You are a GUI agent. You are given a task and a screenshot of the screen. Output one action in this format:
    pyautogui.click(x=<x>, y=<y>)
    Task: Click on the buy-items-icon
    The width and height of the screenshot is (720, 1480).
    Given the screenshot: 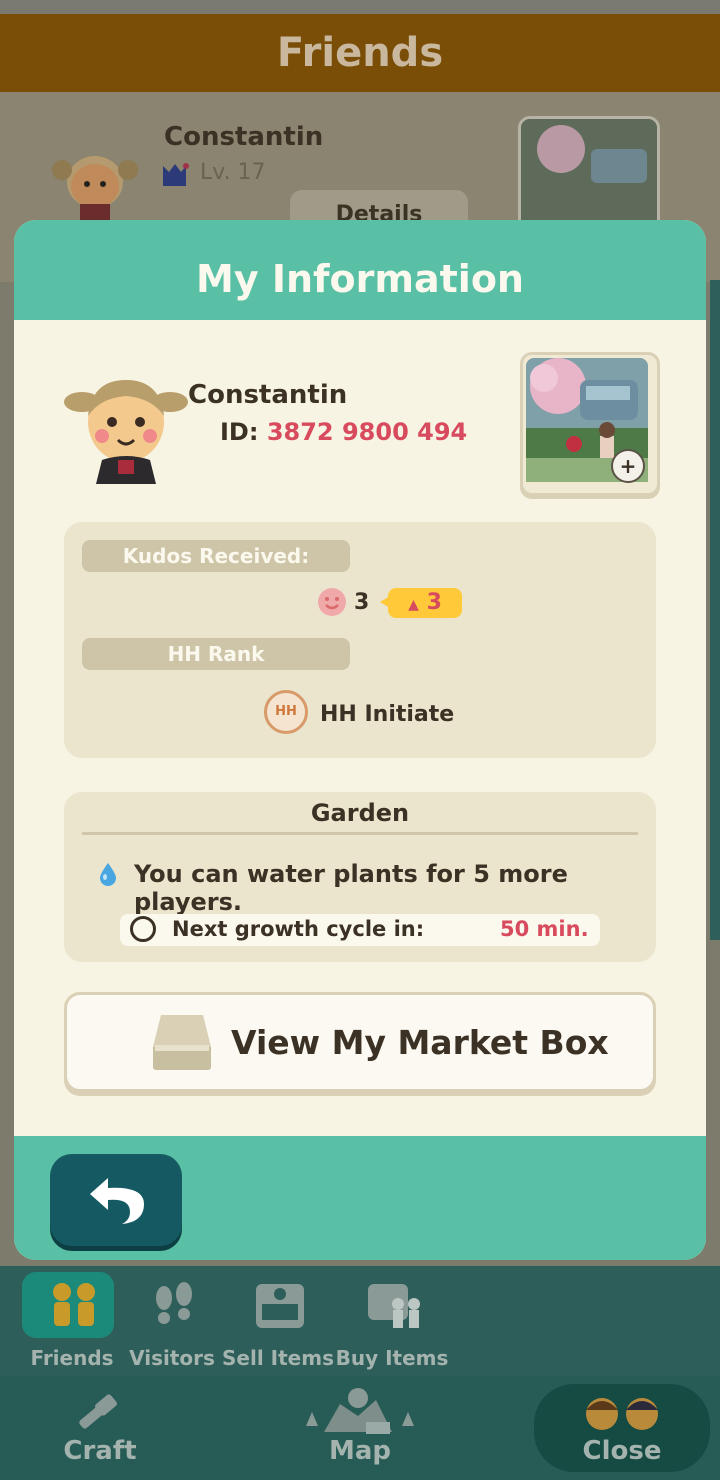 What is the action you would take?
    pyautogui.click(x=394, y=1306)
    